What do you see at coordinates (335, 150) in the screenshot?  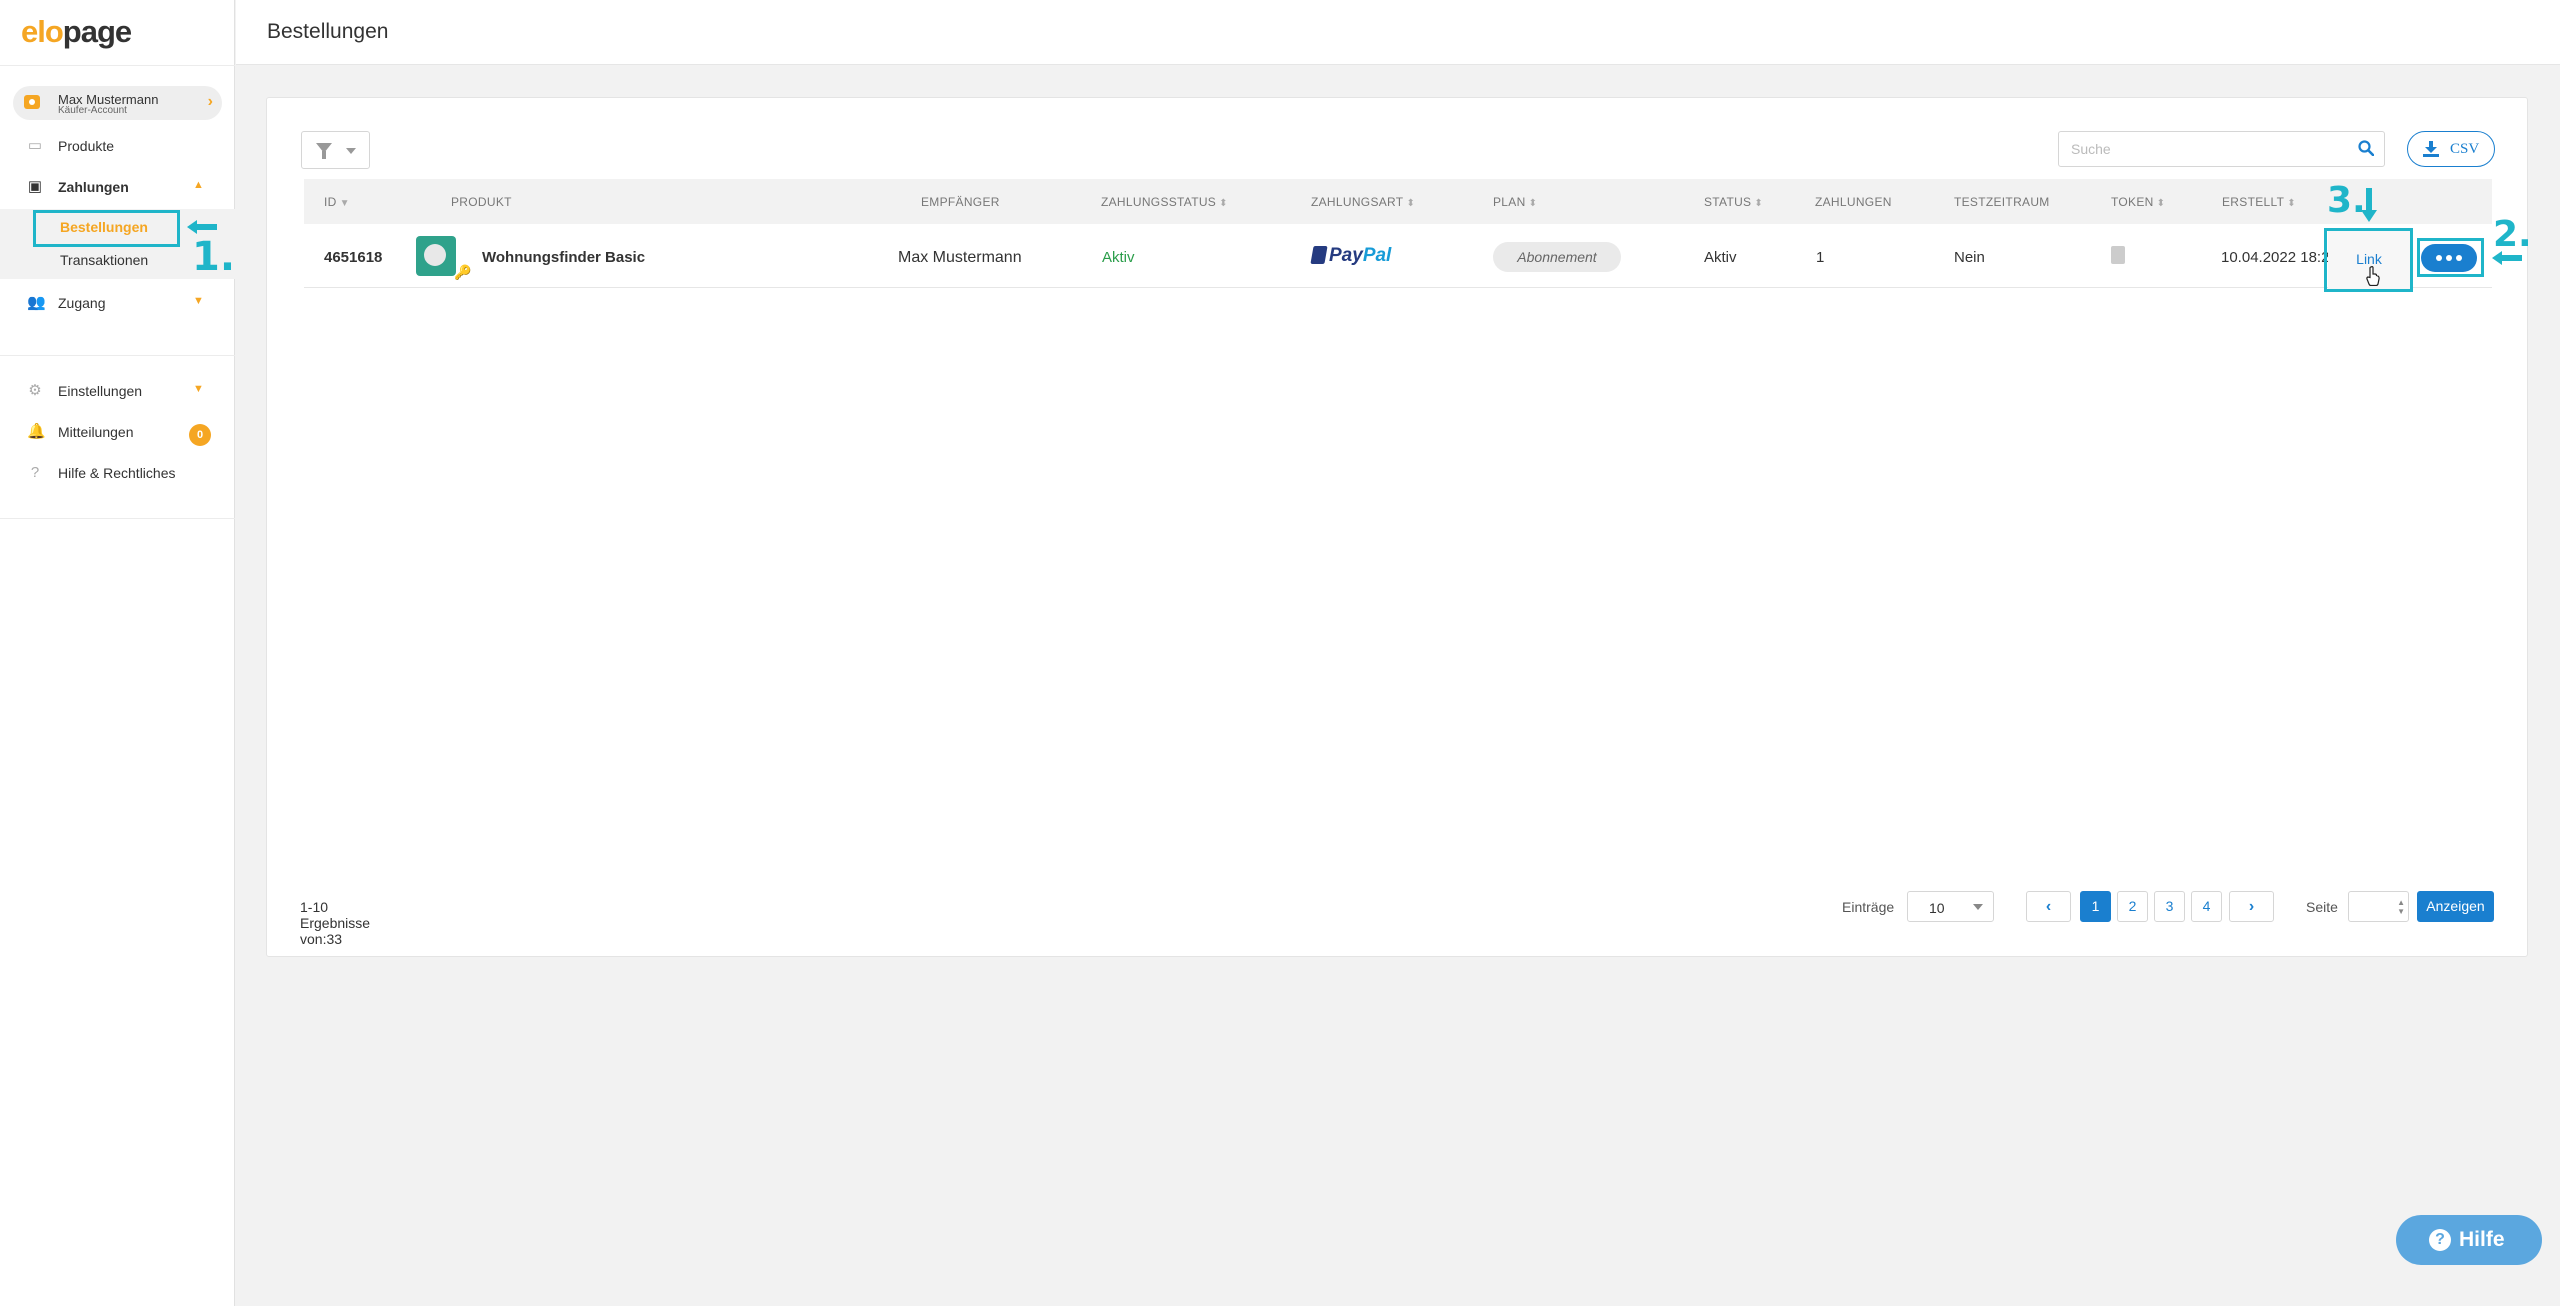 I see `filter-button` at bounding box center [335, 150].